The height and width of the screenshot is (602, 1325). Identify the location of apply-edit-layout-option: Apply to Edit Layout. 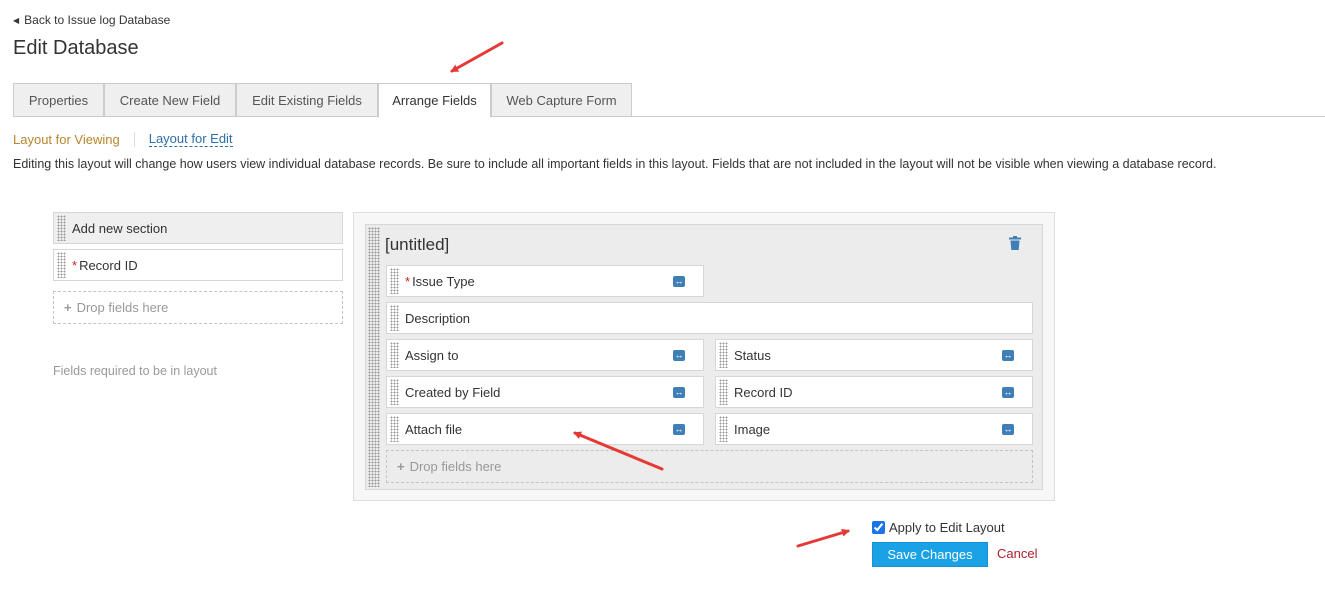
(938, 527).